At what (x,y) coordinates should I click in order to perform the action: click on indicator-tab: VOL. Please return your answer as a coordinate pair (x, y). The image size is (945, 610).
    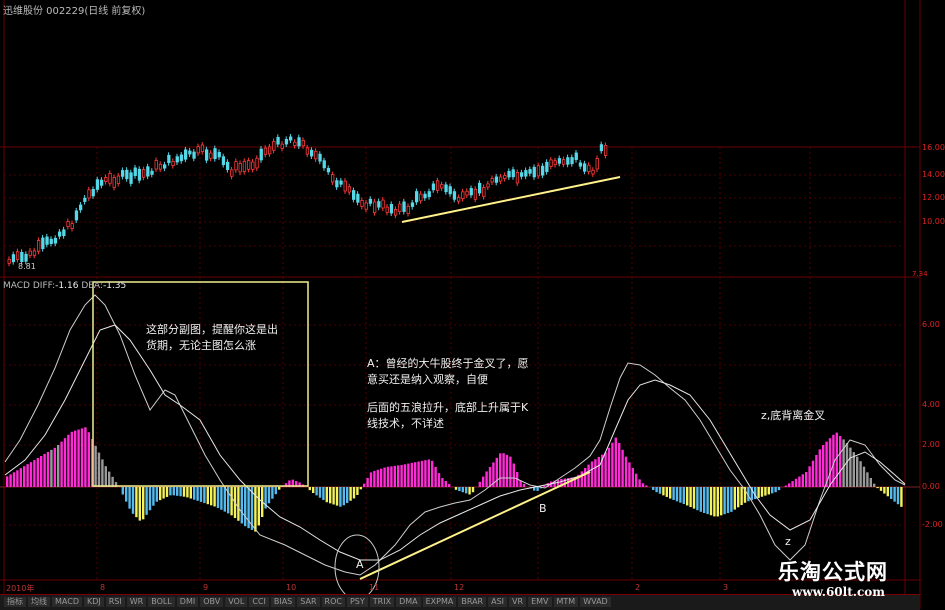
    Looking at the image, I should click on (236, 602).